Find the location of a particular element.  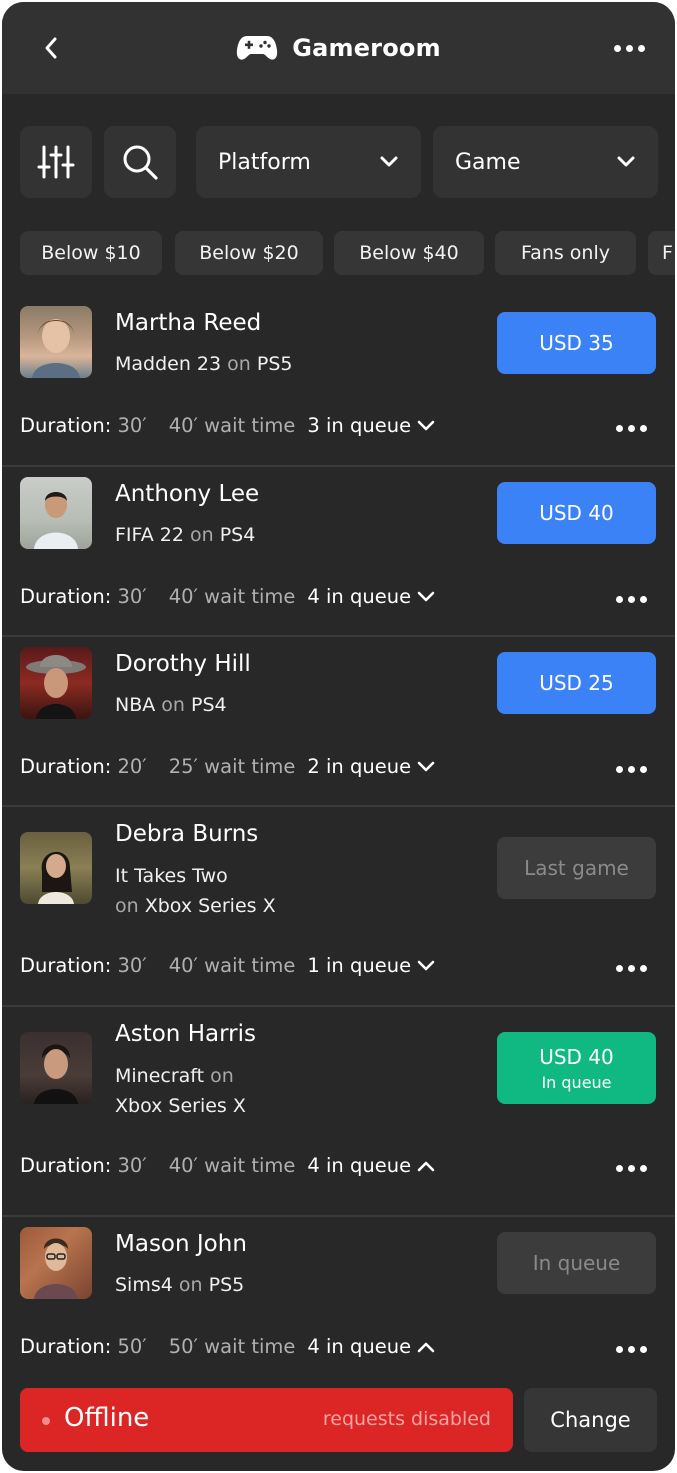

price-button: USD 40 In queue is located at coordinates (576, 1068).